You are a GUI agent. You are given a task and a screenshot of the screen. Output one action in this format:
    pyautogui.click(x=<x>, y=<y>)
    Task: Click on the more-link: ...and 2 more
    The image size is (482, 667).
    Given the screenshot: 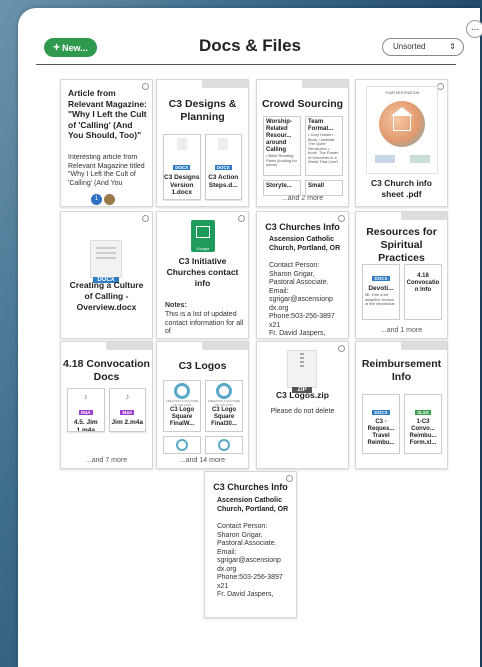 What is the action you would take?
    pyautogui.click(x=302, y=198)
    